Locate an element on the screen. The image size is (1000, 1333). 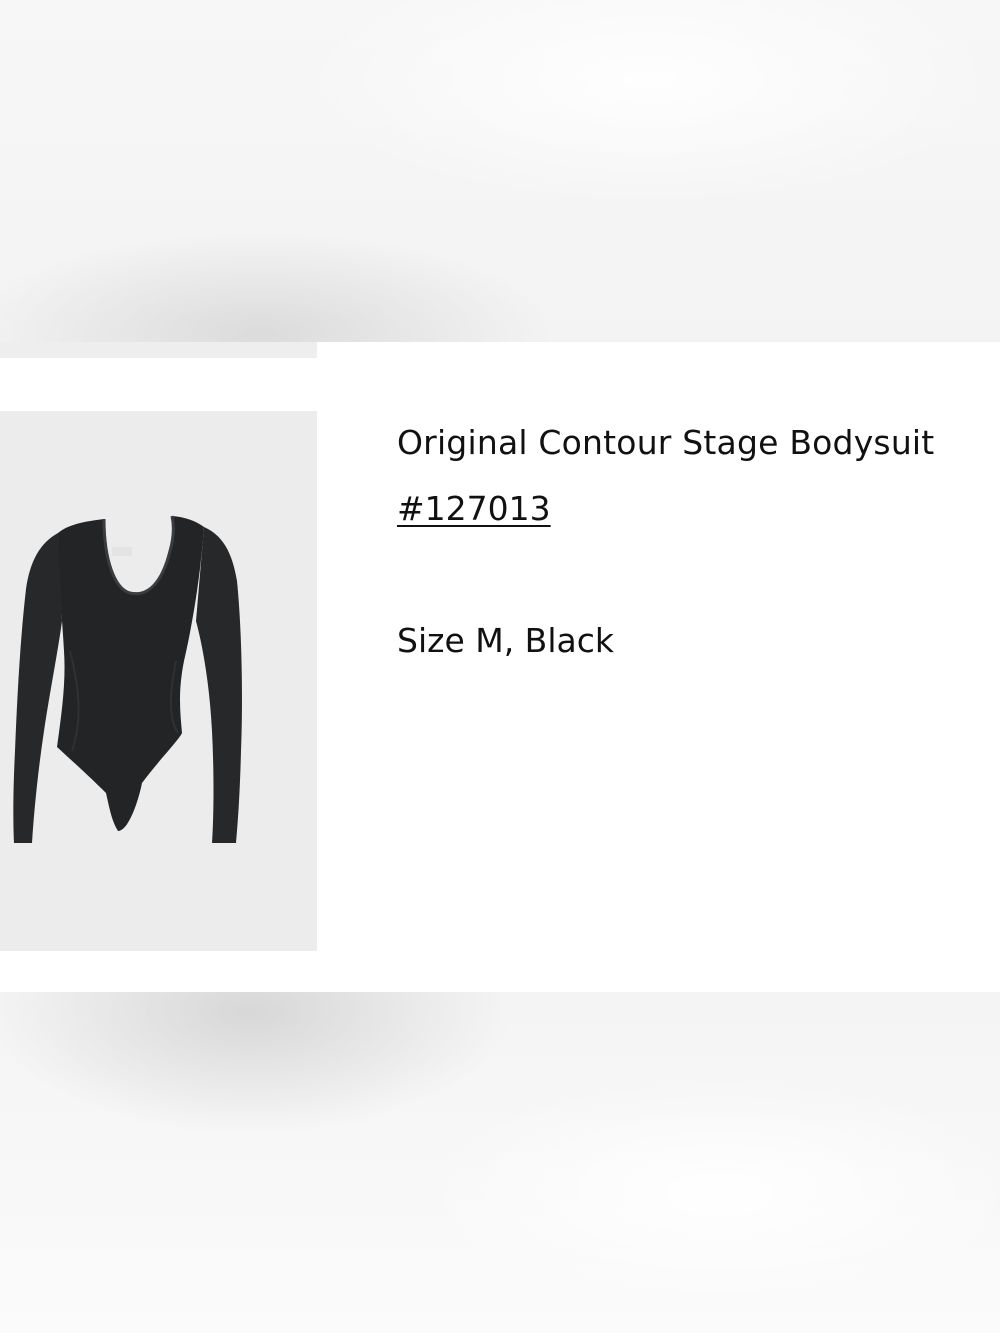
bodysuit-illustration is located at coordinates (127, 679).